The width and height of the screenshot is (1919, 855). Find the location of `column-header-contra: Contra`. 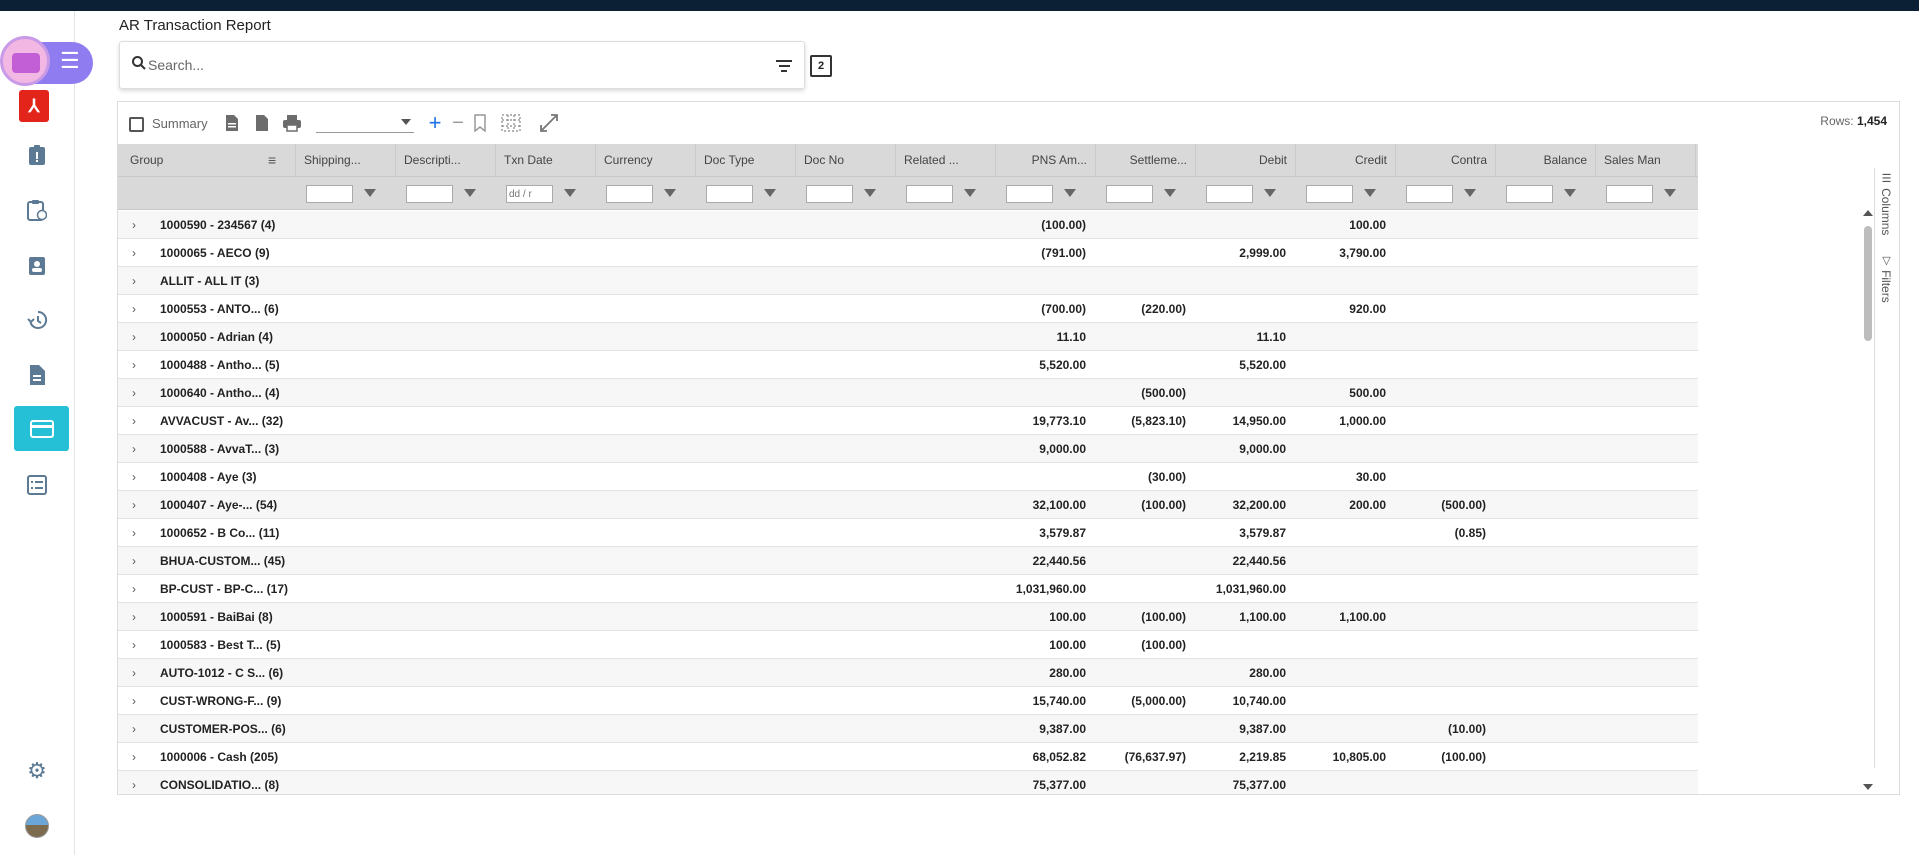

column-header-contra: Contra is located at coordinates (1446, 160).